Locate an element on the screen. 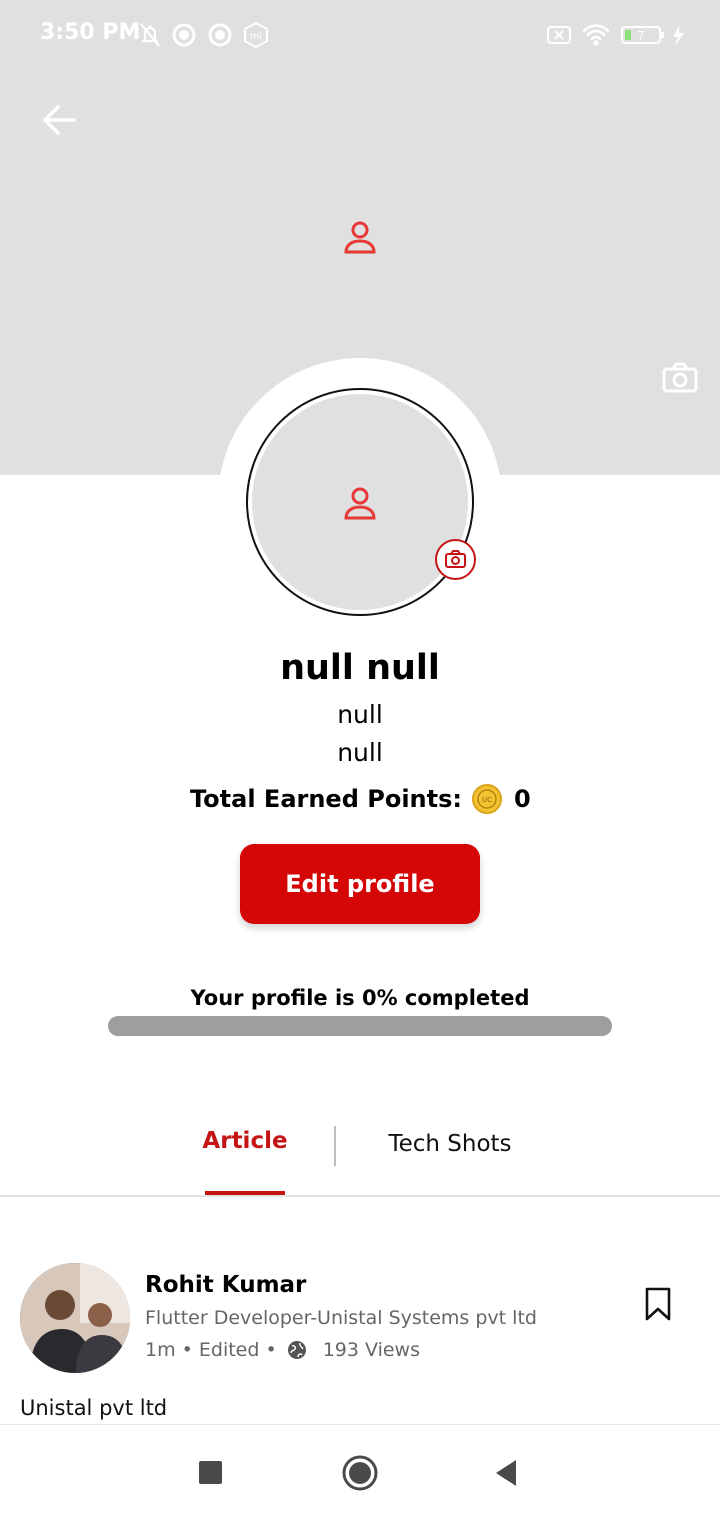 Image resolution: width=720 pixels, height=1520 pixels. post-author-name: Rohit Kumar is located at coordinates (225, 1285).